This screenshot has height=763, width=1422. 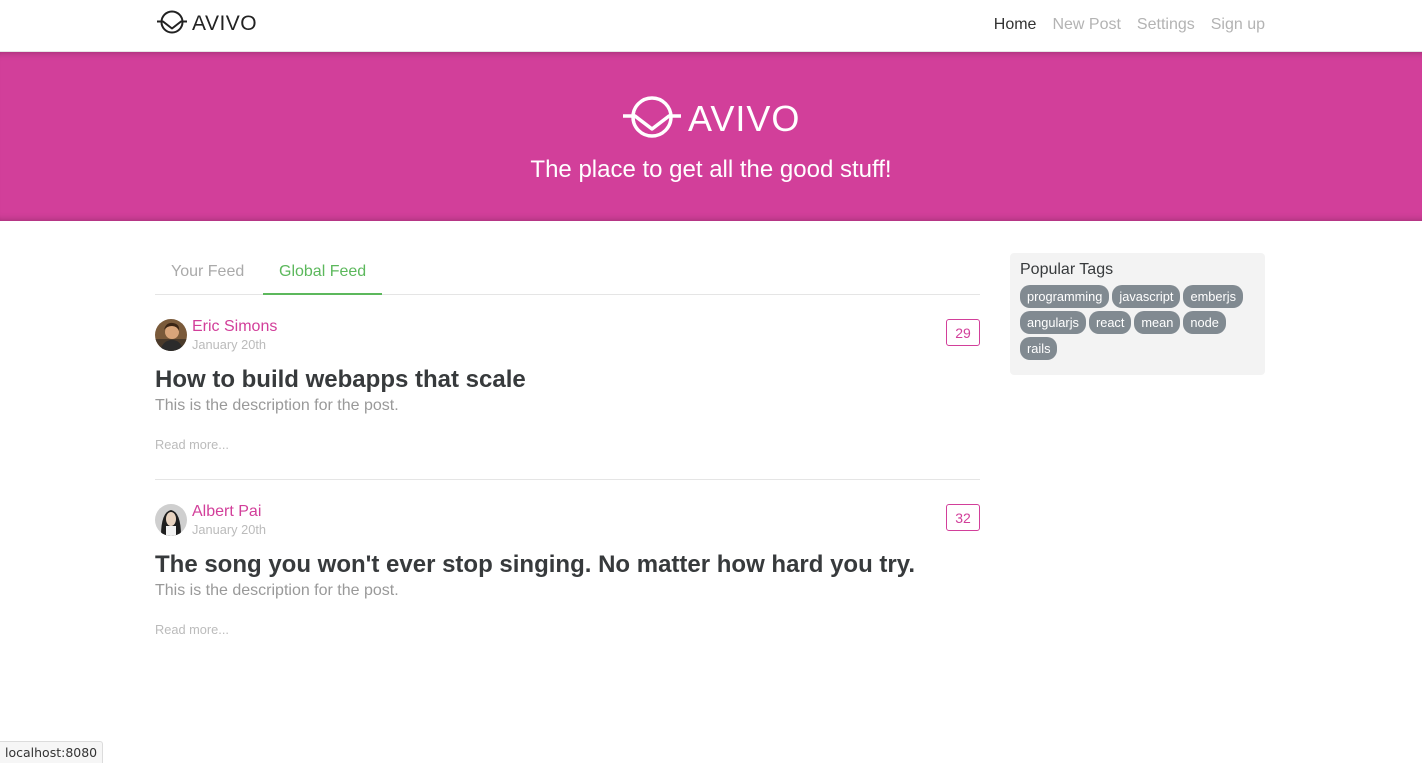 What do you see at coordinates (1121, 25) in the screenshot?
I see `nav-links: Home New Post Settings Sign up` at bounding box center [1121, 25].